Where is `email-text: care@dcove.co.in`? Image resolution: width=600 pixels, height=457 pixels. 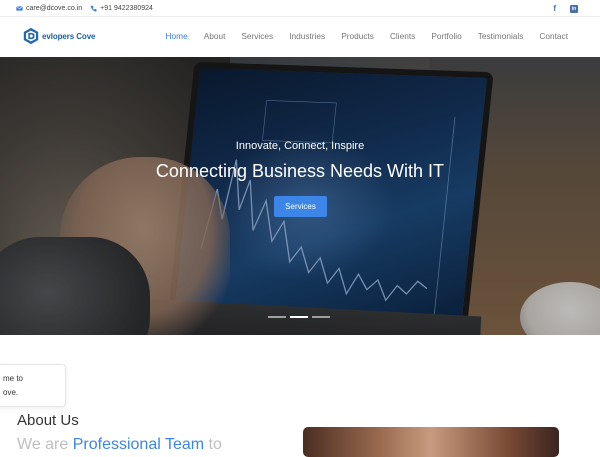
email-text: care@dcove.co.in is located at coordinates (54, 8).